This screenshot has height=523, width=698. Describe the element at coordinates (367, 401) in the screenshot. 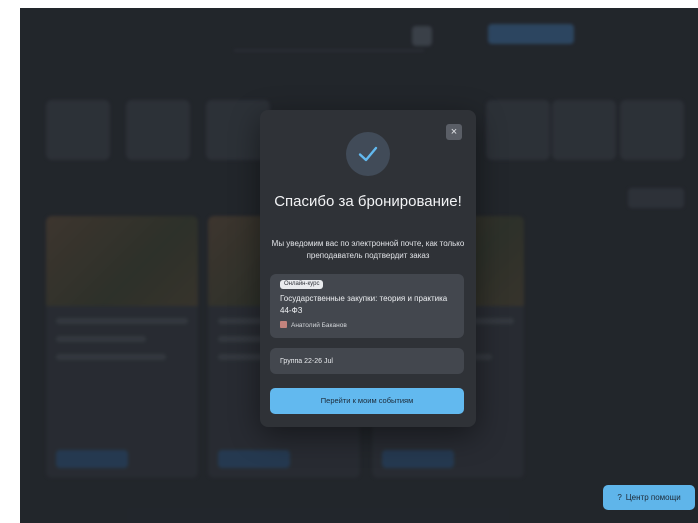

I see `go-to-my-events-button: Перейти к моим событиям` at that location.